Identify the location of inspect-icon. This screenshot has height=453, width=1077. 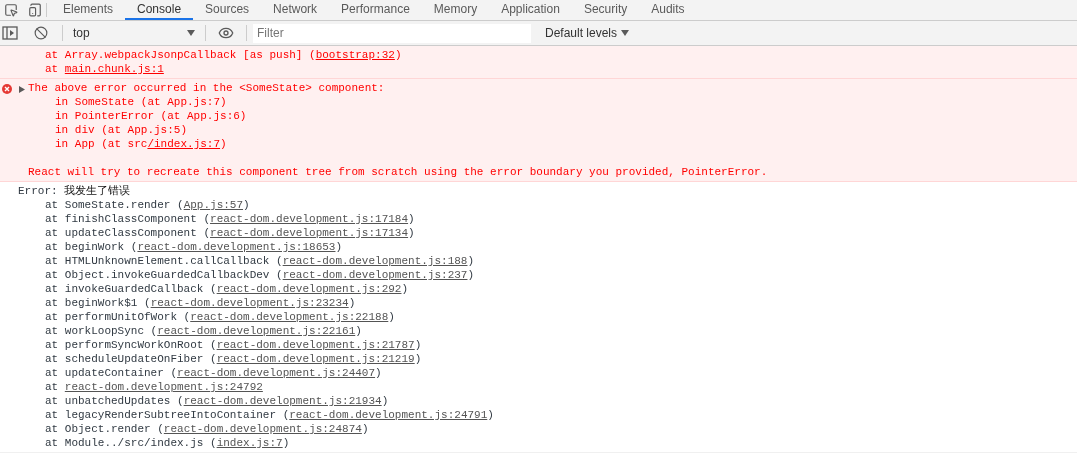
(11, 10).